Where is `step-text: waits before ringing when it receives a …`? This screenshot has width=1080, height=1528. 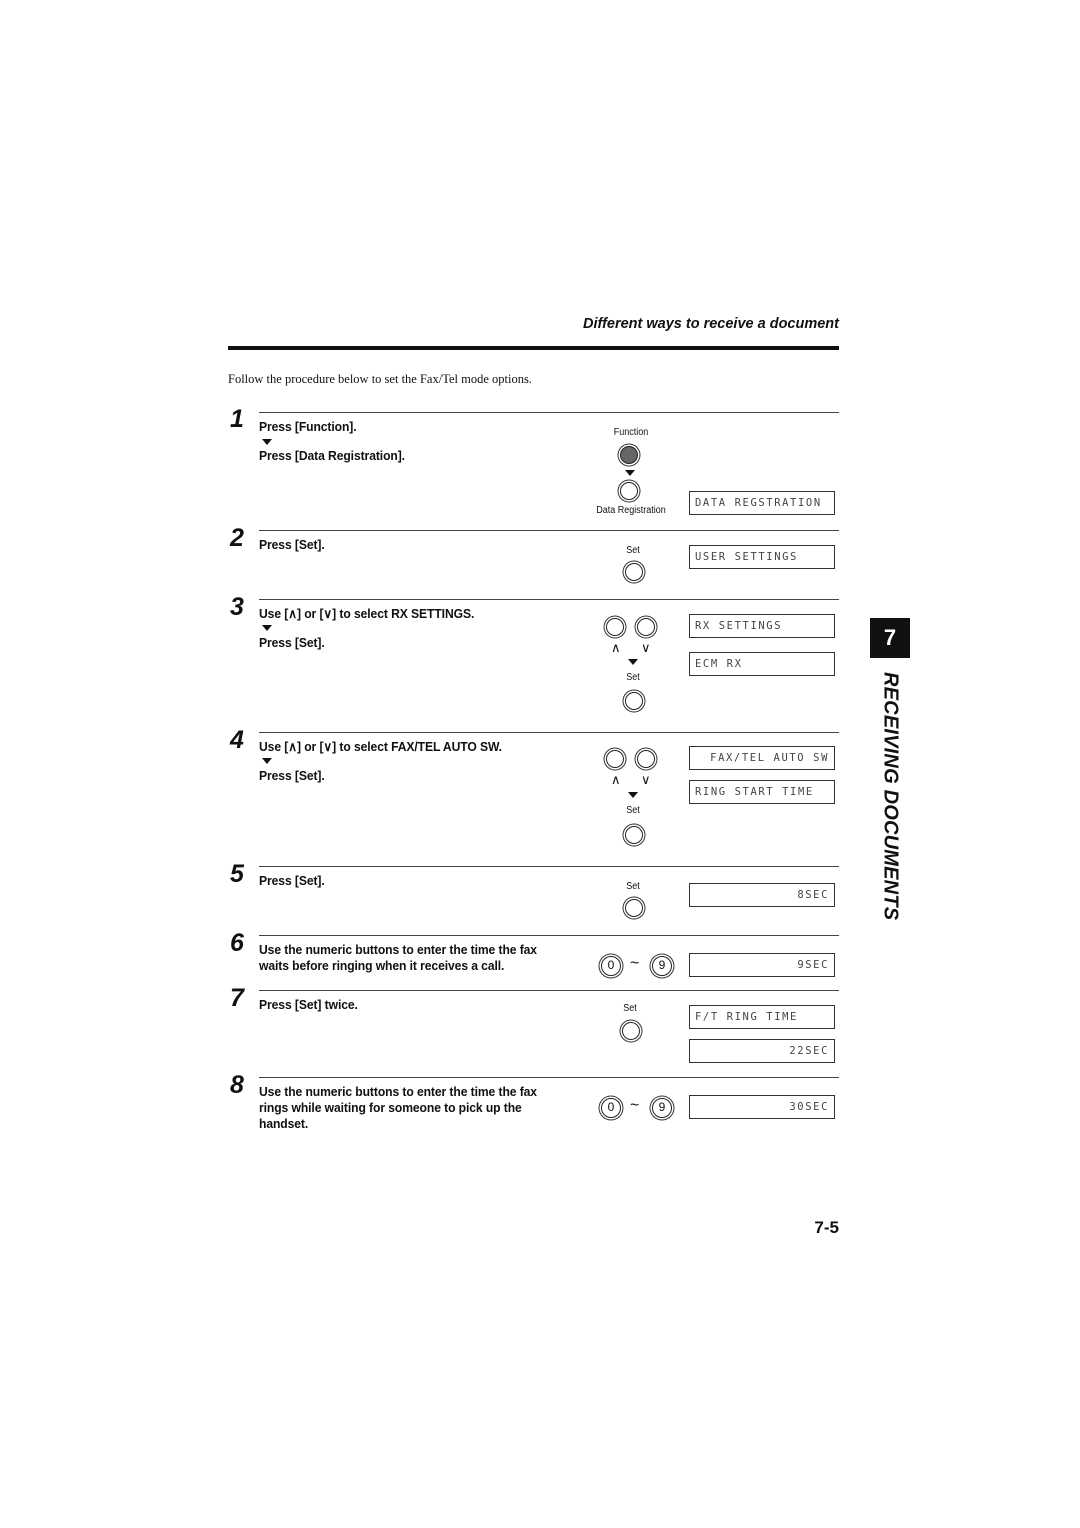 step-text: waits before ringing when it receives a … is located at coordinates (382, 965).